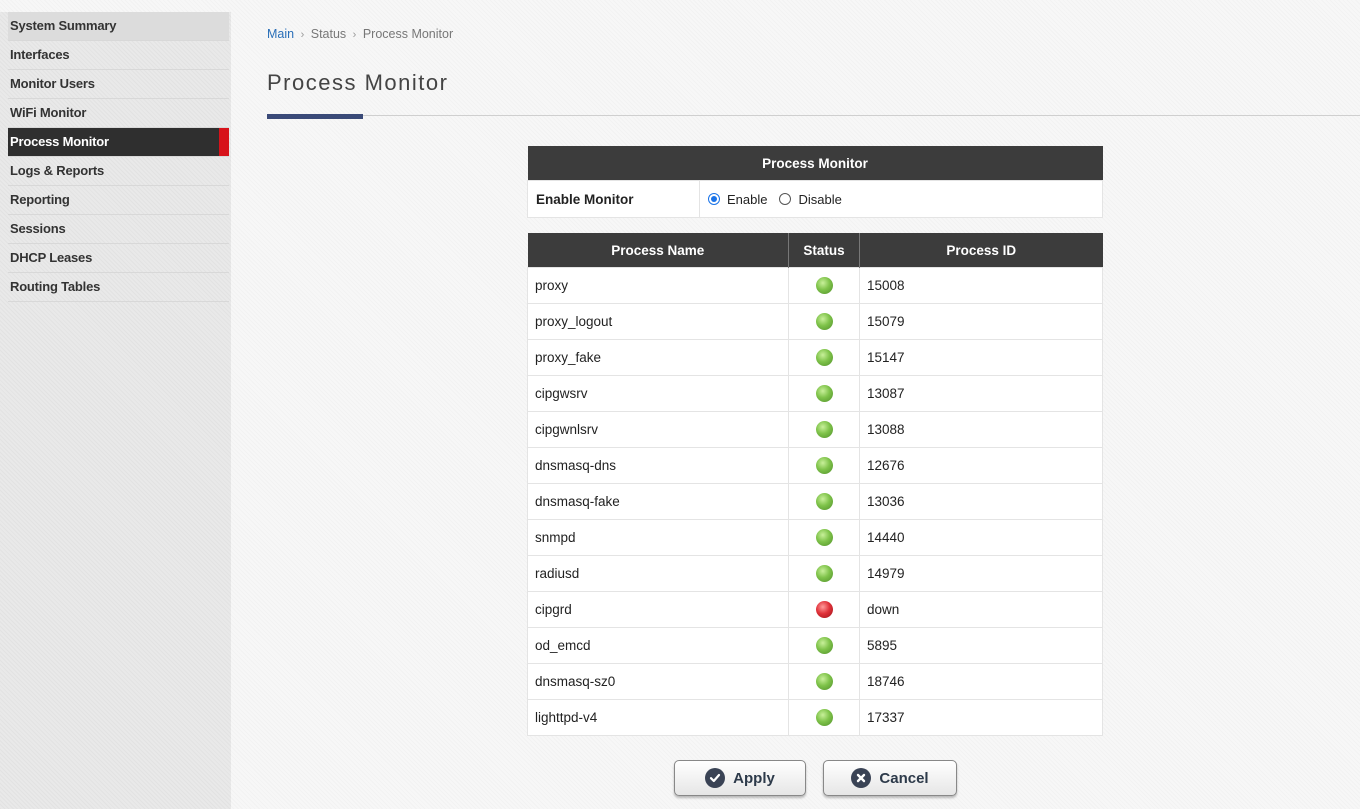  Describe the element at coordinates (658, 609) in the screenshot. I see `process-name-cell: cipgrd` at that location.